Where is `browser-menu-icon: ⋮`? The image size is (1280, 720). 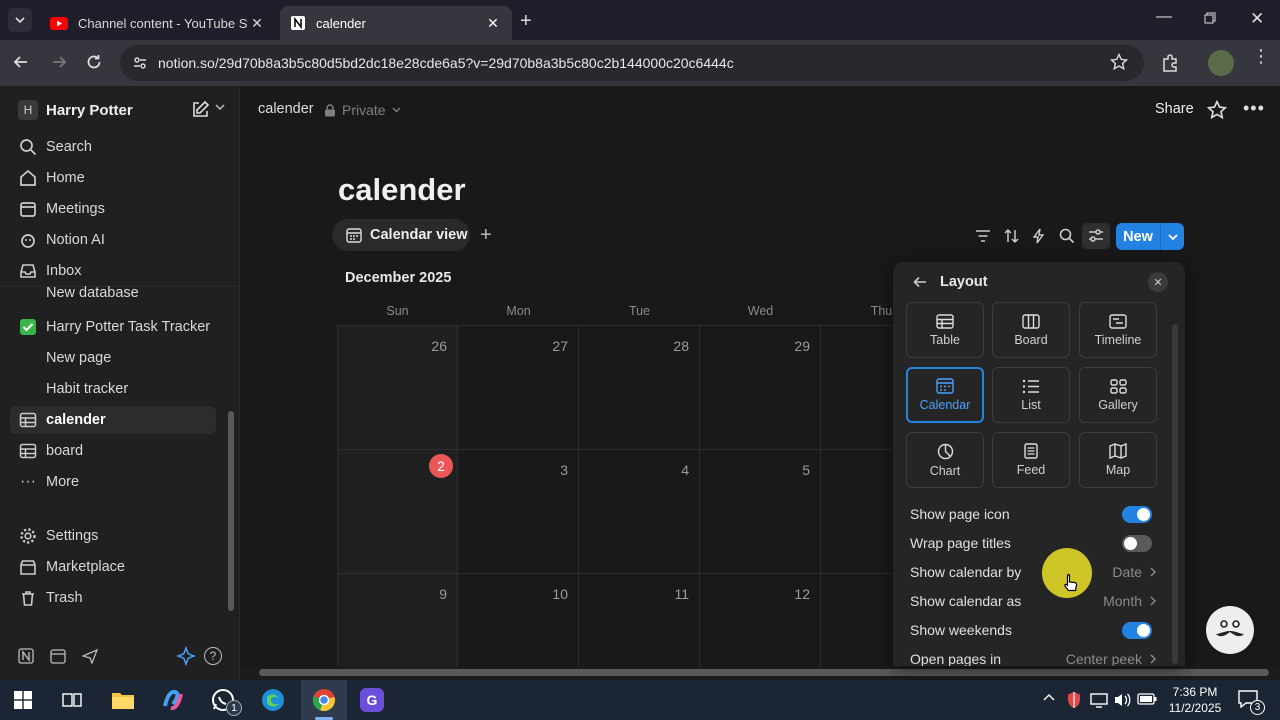
browser-menu-icon: ⋮ is located at coordinates (1261, 56).